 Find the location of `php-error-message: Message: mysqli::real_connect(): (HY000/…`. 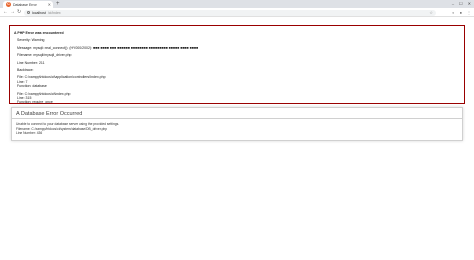

php-error-message: Message: mysqli::real_connect(): (HY000/… is located at coordinates (108, 47).